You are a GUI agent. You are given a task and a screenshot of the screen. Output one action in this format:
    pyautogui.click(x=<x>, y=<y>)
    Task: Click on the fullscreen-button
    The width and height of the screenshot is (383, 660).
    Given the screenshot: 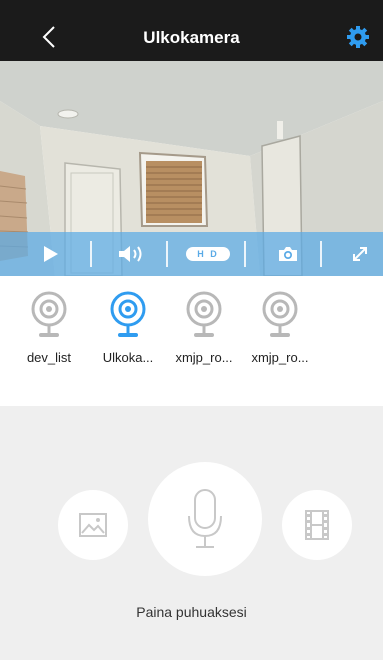 What is the action you would take?
    pyautogui.click(x=360, y=254)
    